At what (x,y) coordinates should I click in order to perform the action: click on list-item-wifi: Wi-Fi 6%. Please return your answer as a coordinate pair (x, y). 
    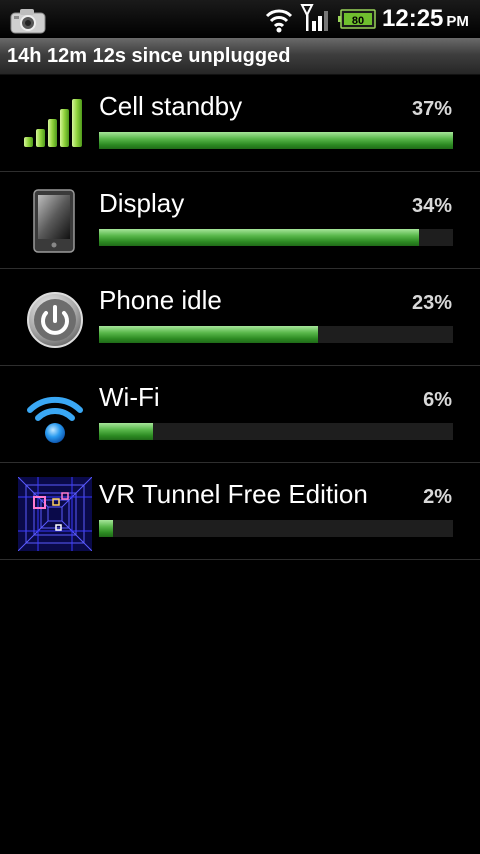
    Looking at the image, I should click on (240, 414).